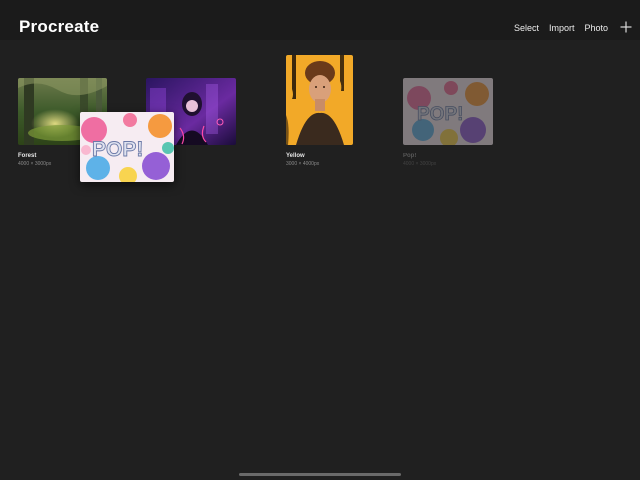  What do you see at coordinates (27, 156) in the screenshot?
I see `artwork-title: Forest` at bounding box center [27, 156].